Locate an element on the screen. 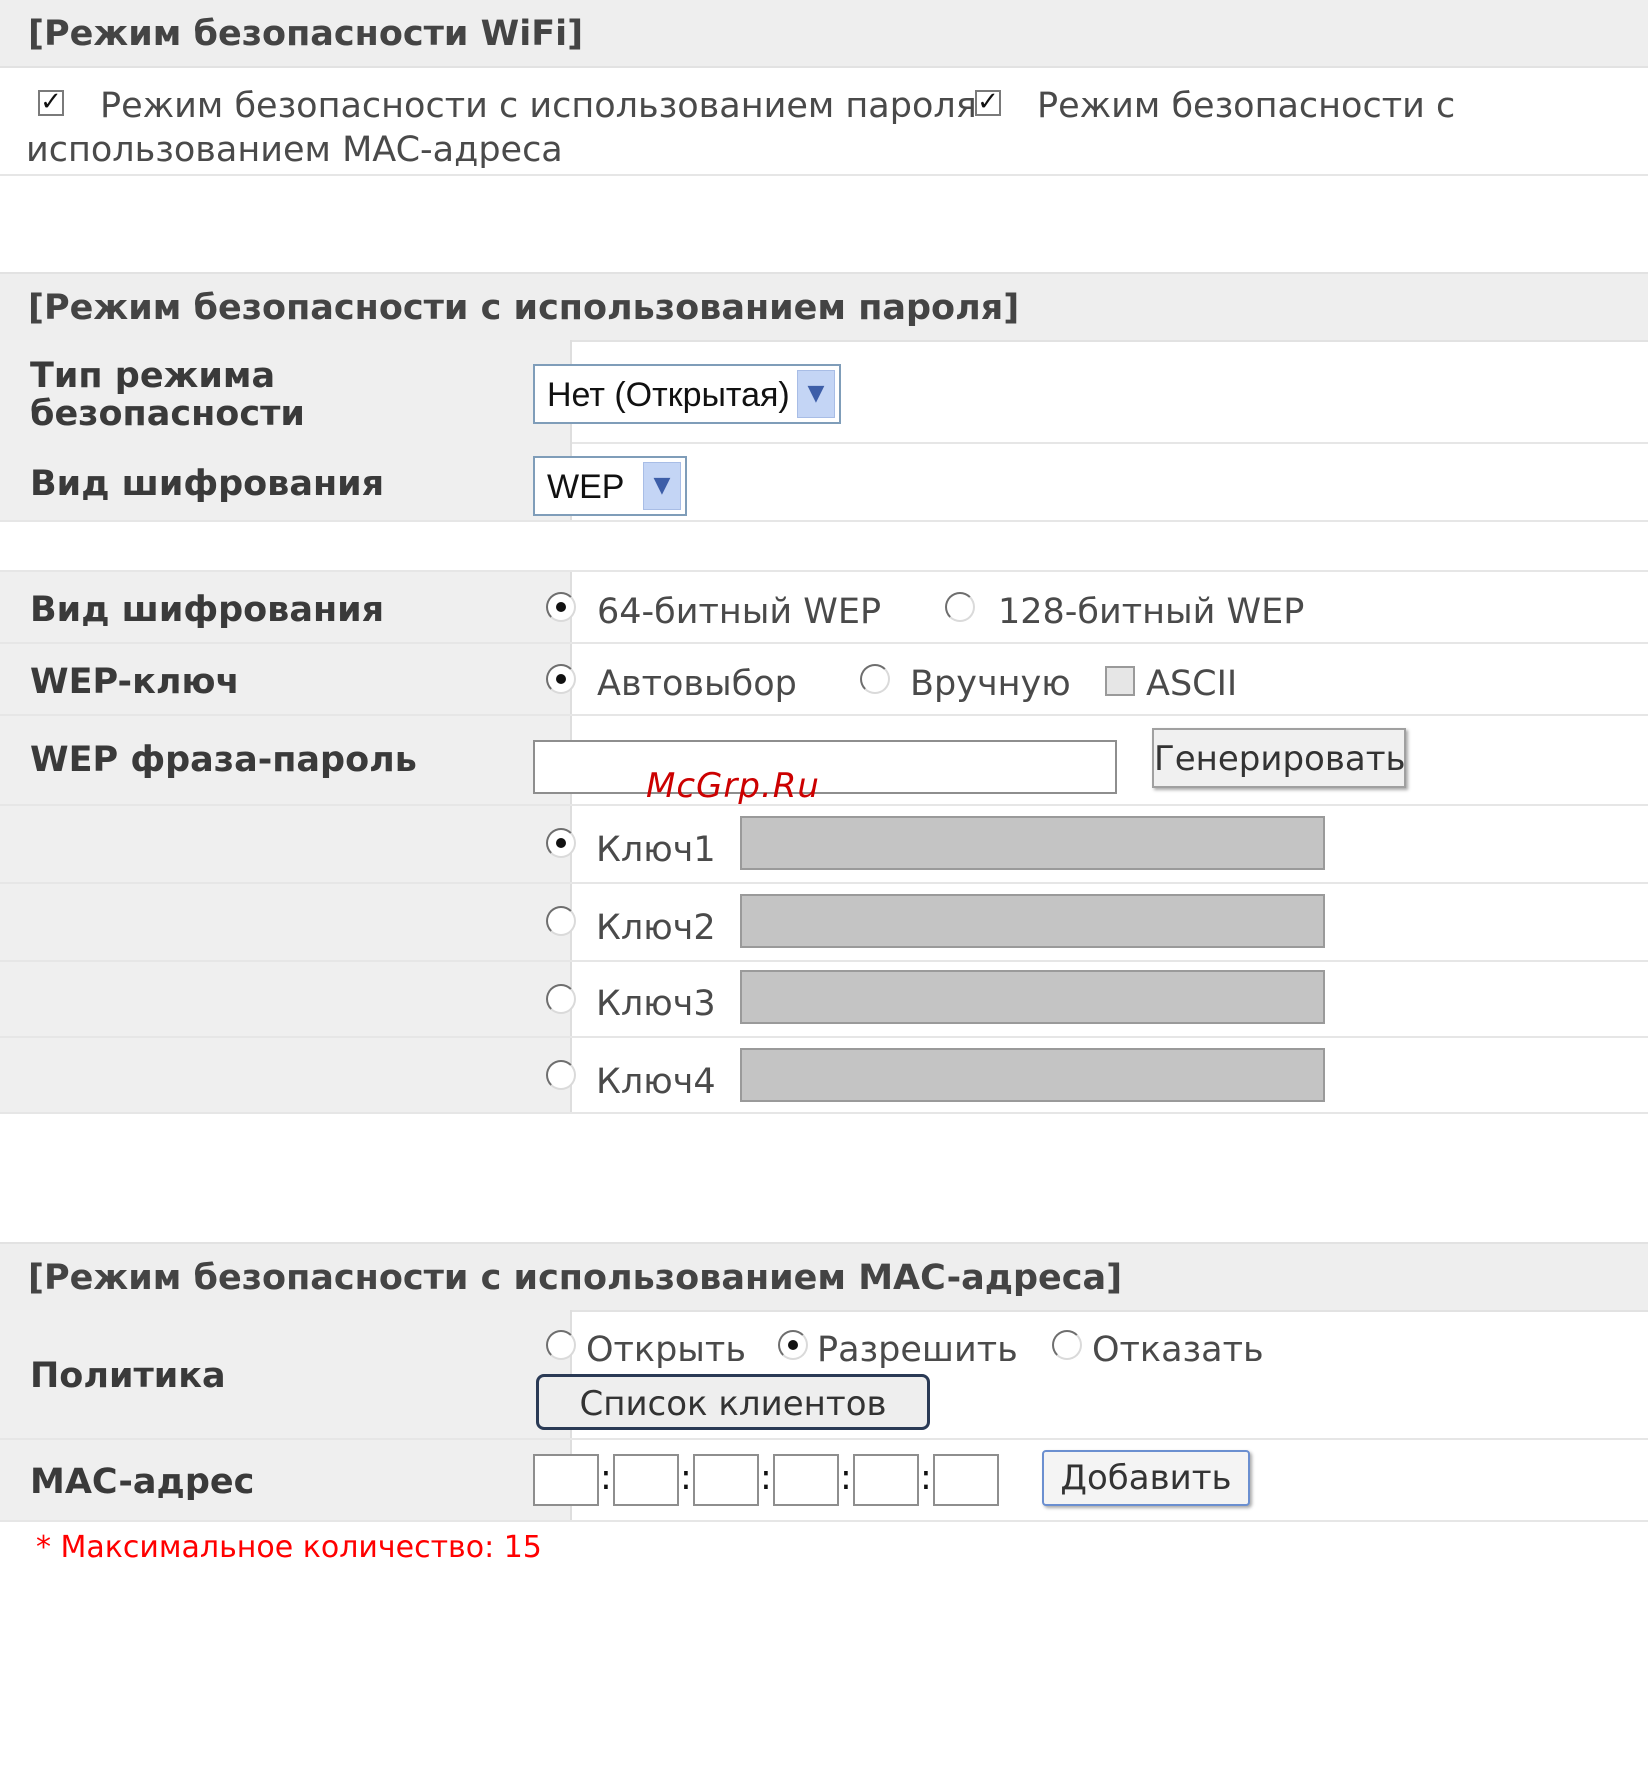 This screenshot has height=1771, width=1648. key-row: Ключ3 is located at coordinates (824, 1000).